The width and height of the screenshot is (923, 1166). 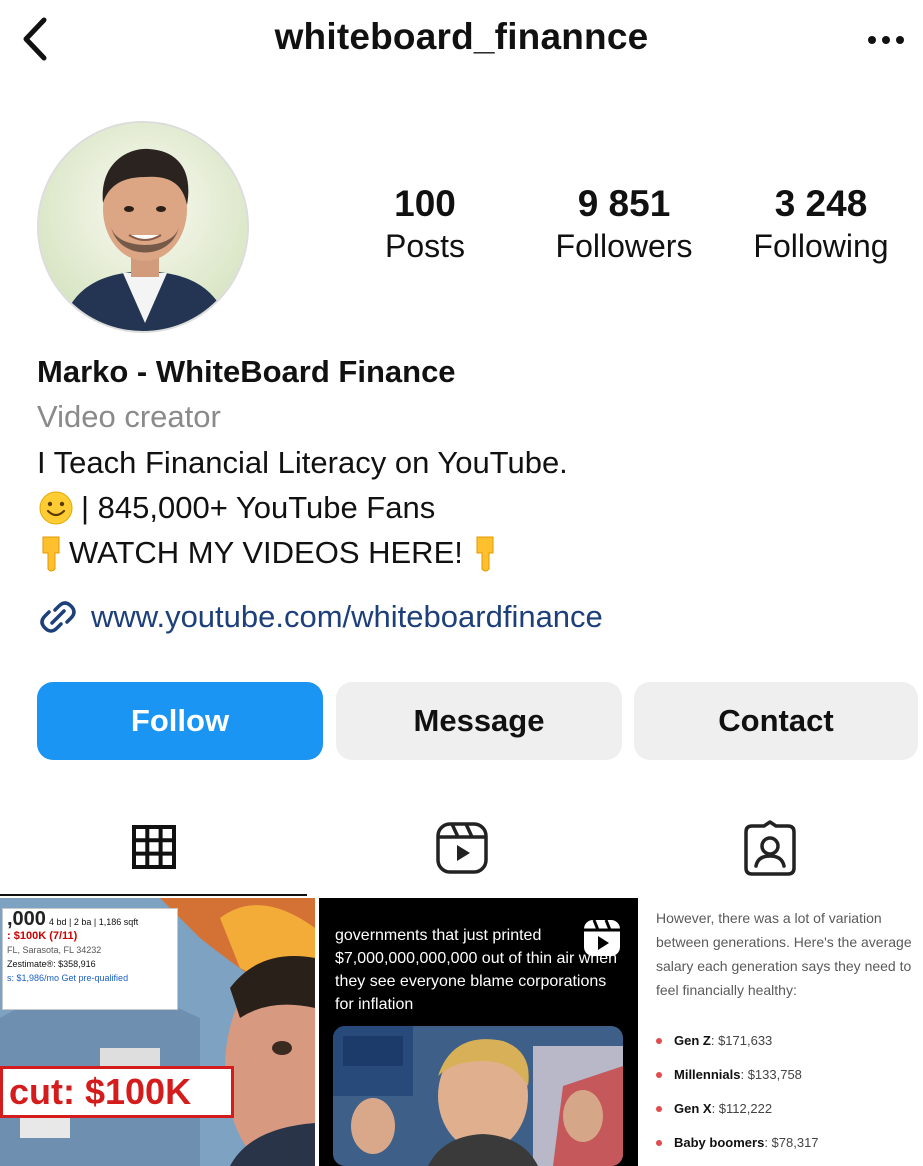 I want to click on tagged-icon, so click(x=769, y=848).